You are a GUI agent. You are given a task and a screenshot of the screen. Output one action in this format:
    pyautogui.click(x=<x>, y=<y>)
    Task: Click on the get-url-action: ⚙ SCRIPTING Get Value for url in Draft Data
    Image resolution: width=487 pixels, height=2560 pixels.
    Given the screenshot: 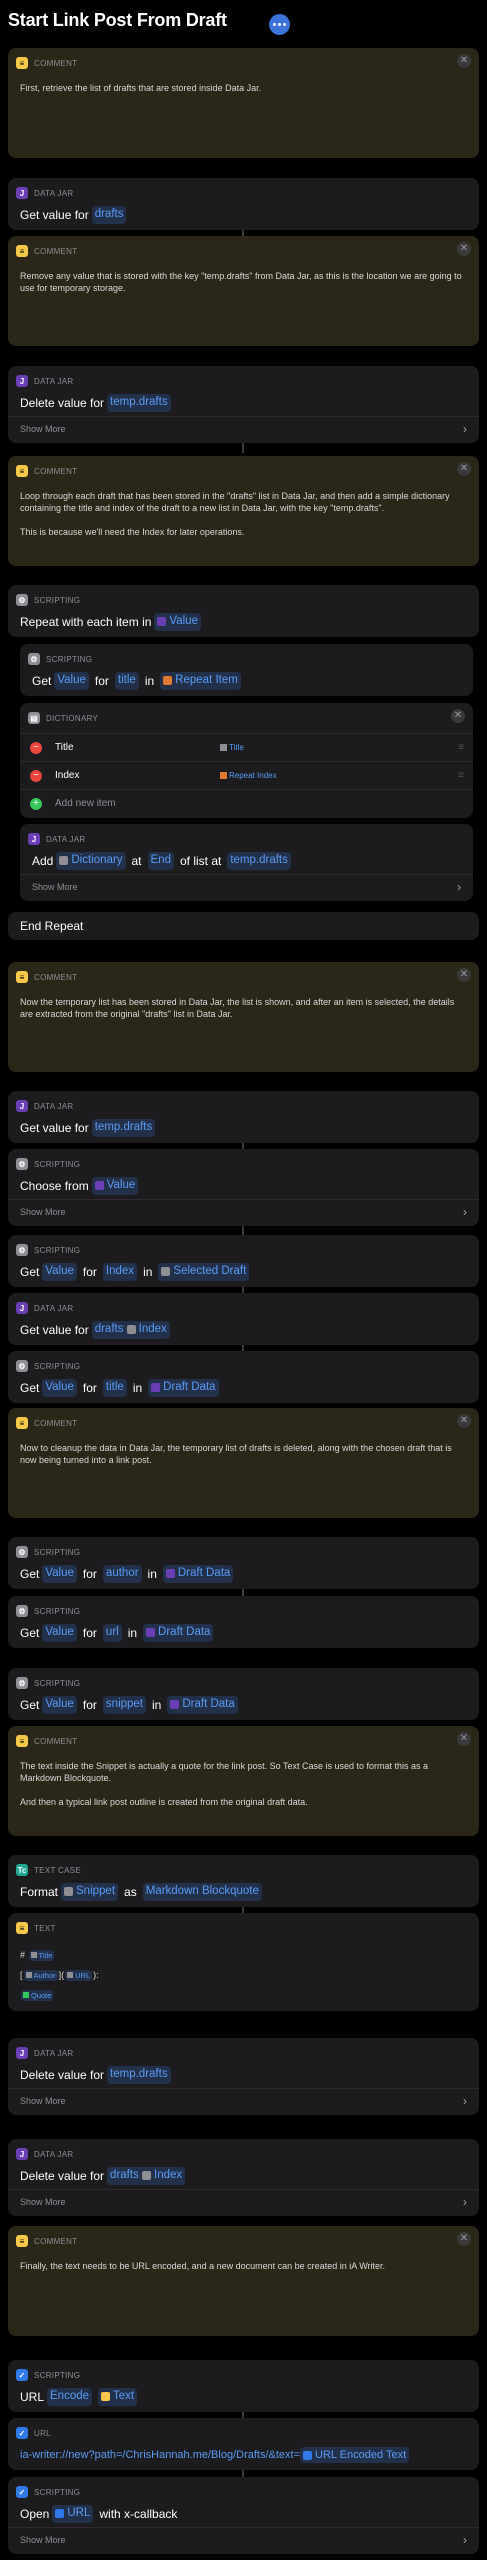 What is the action you would take?
    pyautogui.click(x=243, y=1622)
    